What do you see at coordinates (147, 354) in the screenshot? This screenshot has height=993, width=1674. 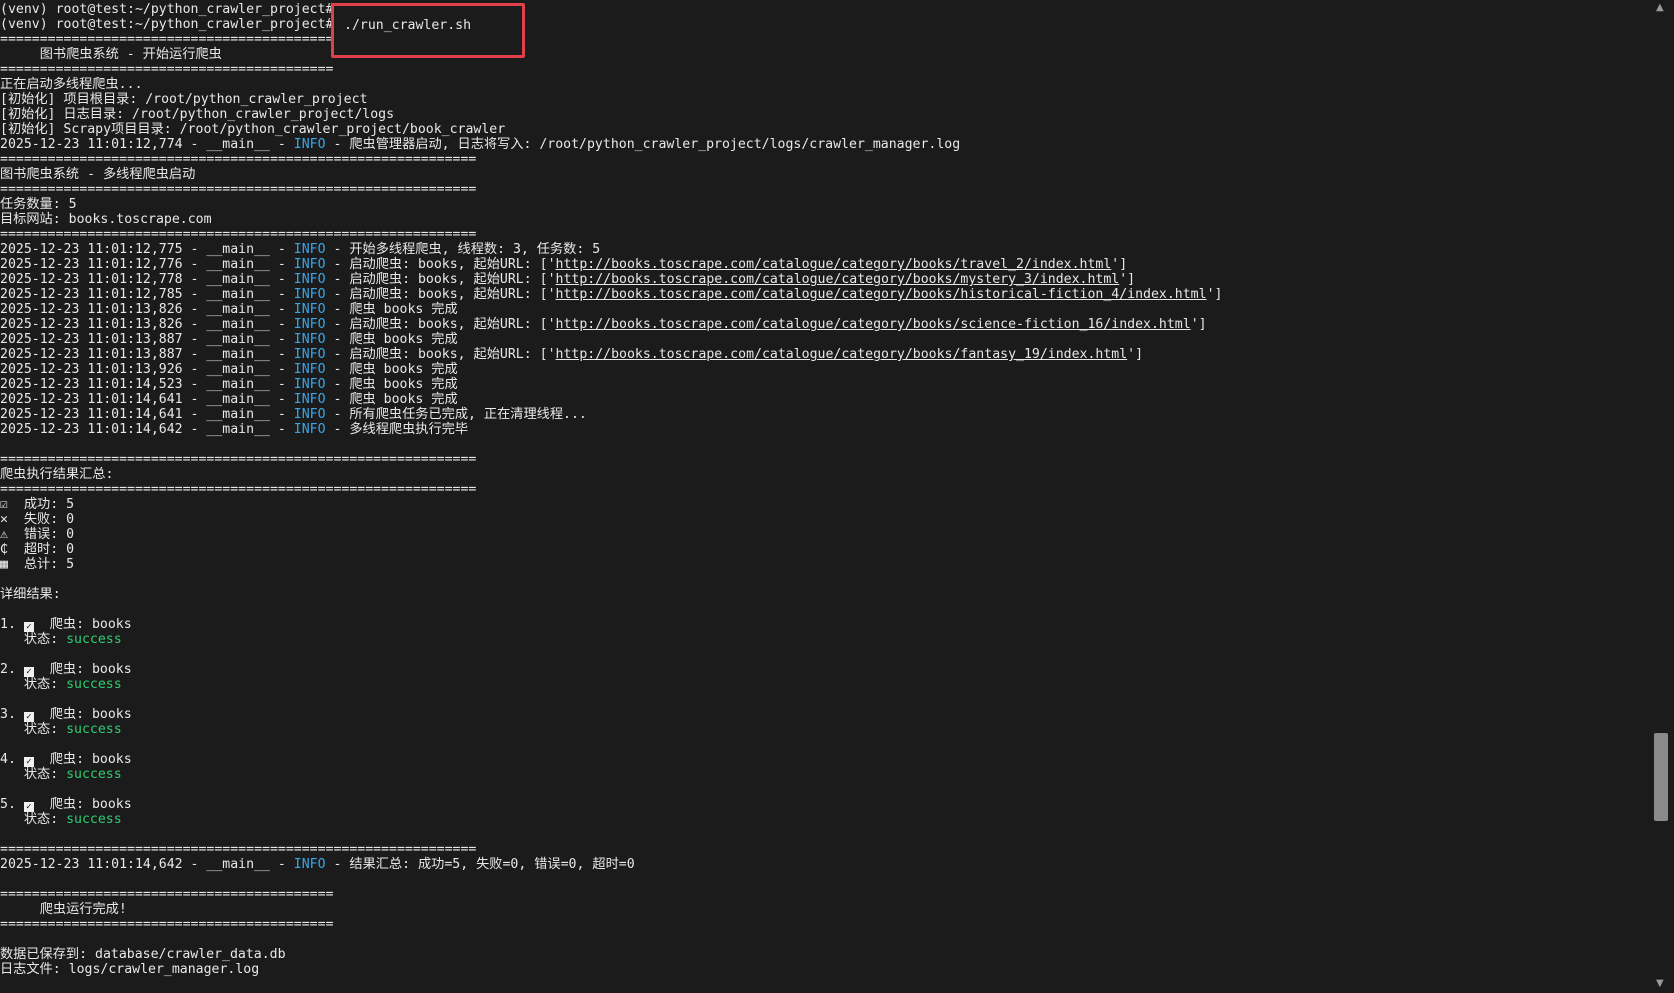 I see `log-timestamp: 2025-12-23 11:01:13,887 - __main__ -` at bounding box center [147, 354].